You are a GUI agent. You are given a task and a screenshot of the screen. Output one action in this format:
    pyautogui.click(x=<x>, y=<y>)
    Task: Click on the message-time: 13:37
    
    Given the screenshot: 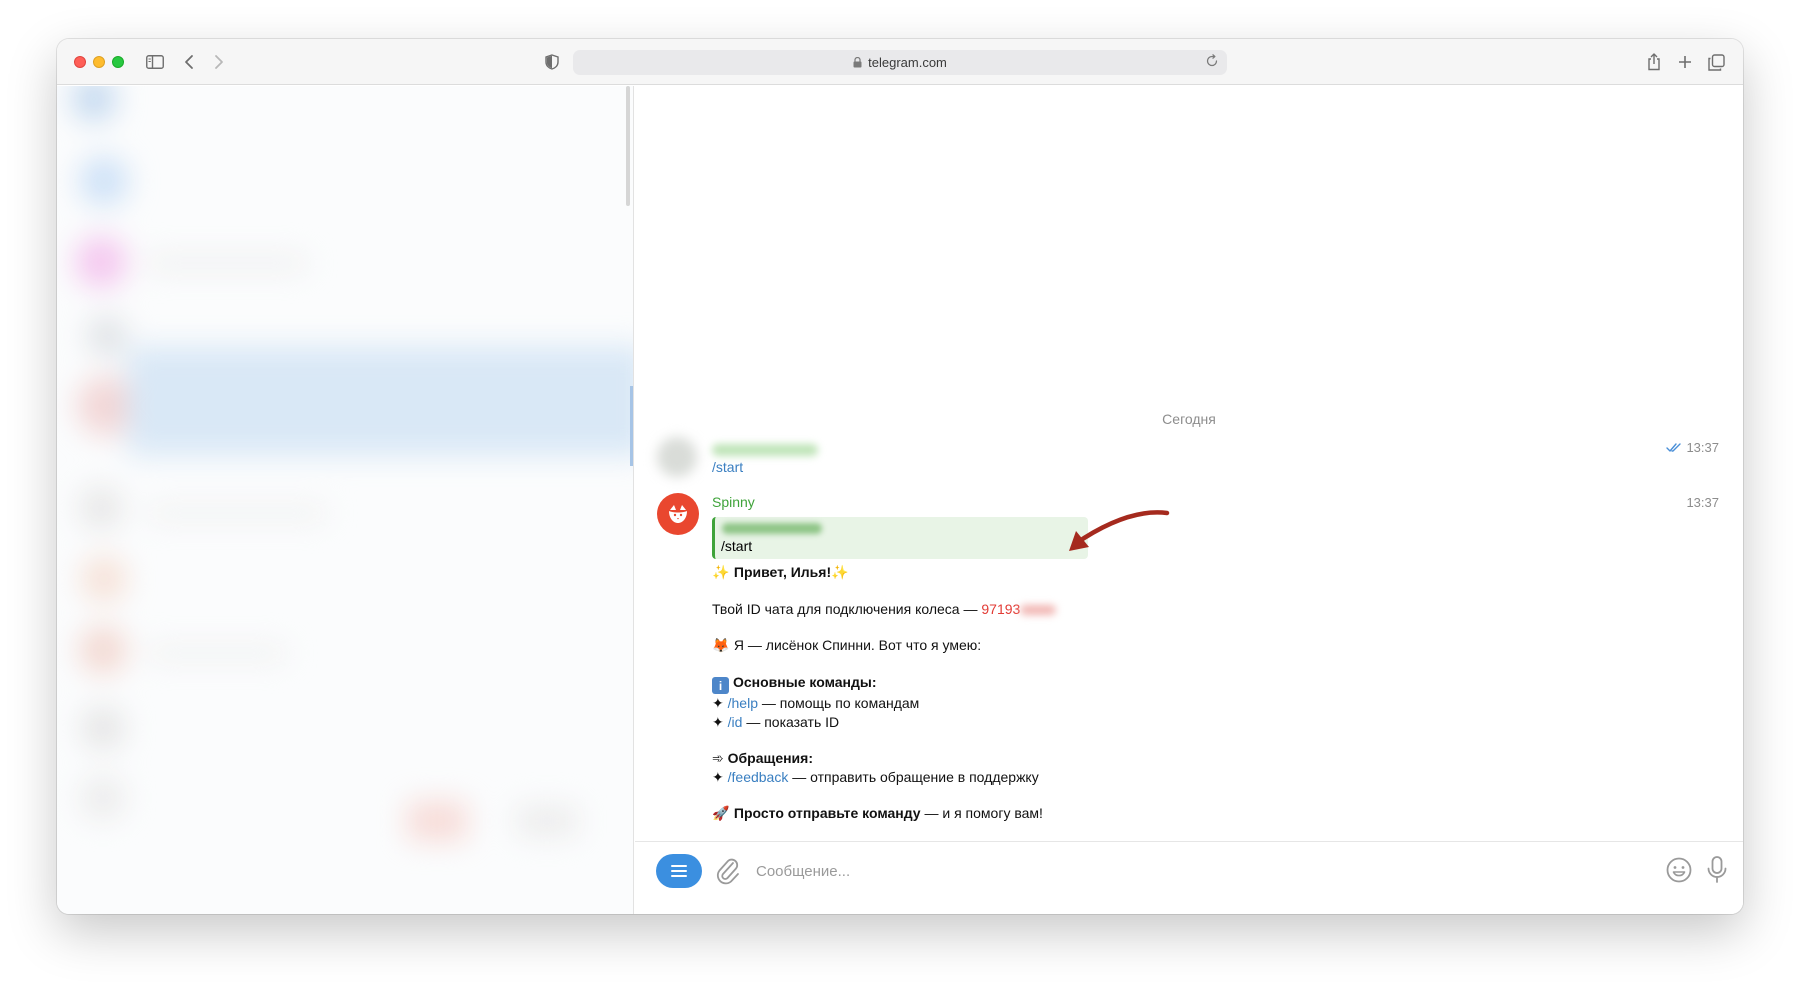 What is the action you would take?
    pyautogui.click(x=1692, y=447)
    